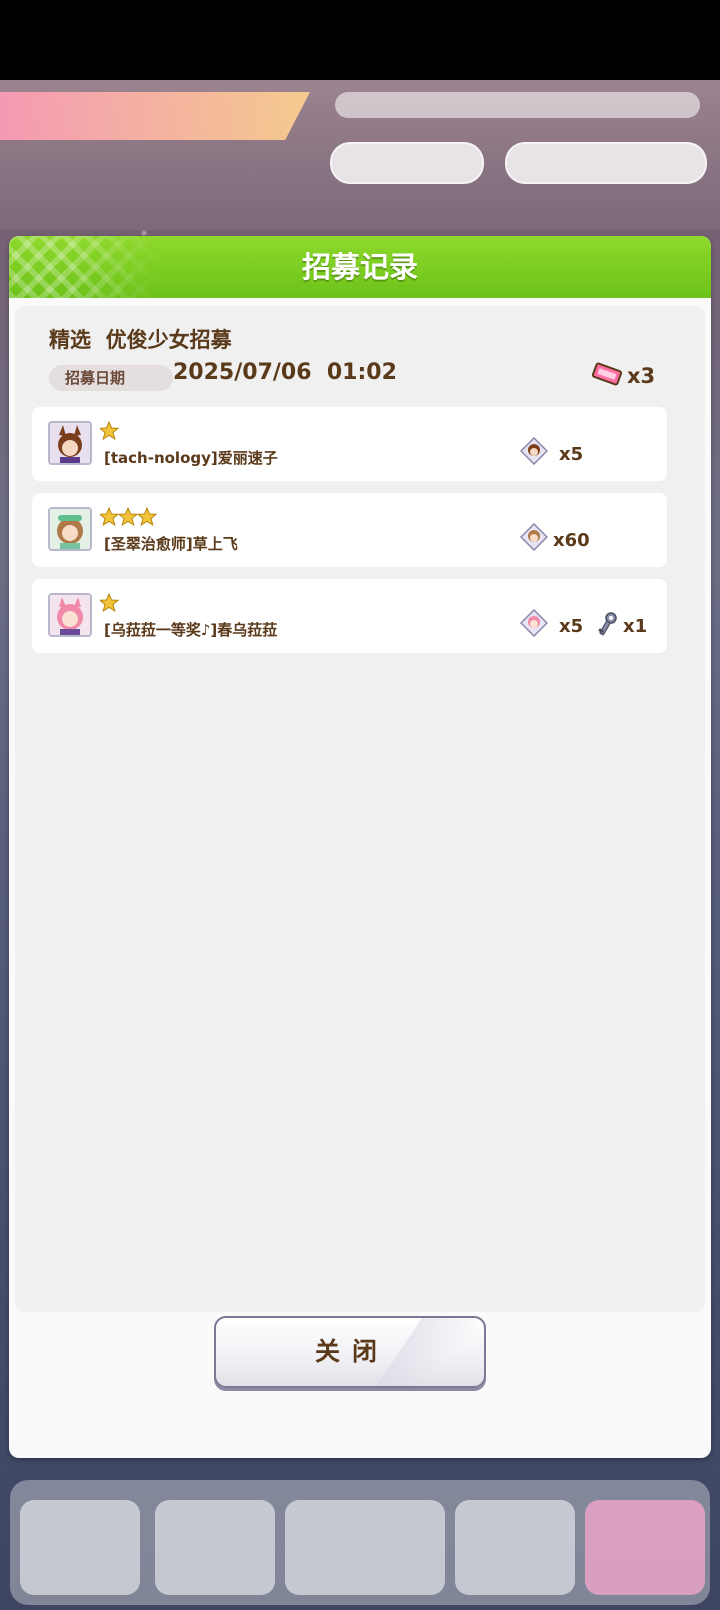  Describe the element at coordinates (191, 458) in the screenshot. I see `character-name: [tach-nology]爱丽速子` at that location.